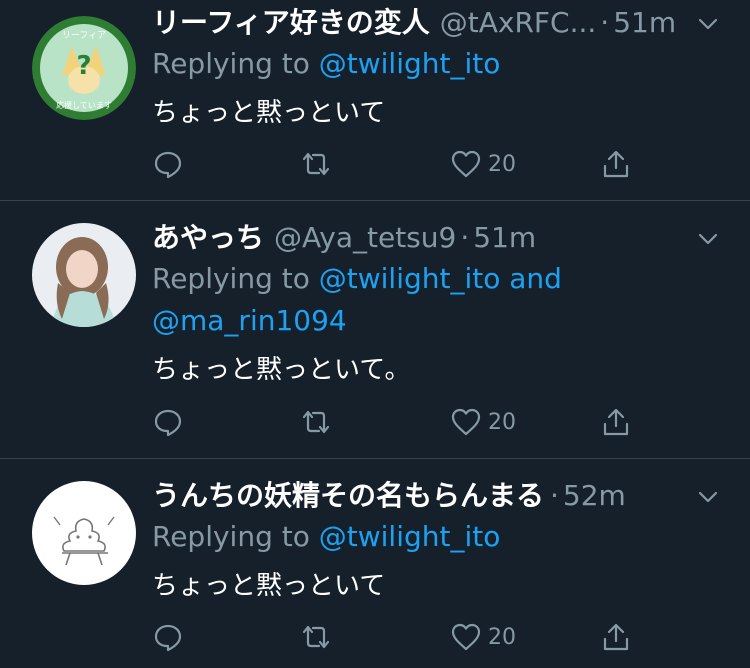 The width and height of the screenshot is (750, 668). Describe the element at coordinates (348, 496) in the screenshot. I see `display-name: うんちの妖精その名もらんまる` at that location.